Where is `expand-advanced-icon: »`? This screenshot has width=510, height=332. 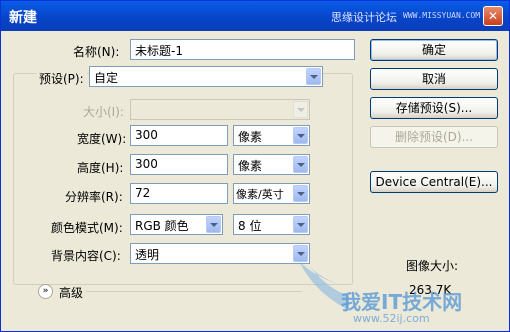 expand-advanced-icon: » is located at coordinates (45, 291).